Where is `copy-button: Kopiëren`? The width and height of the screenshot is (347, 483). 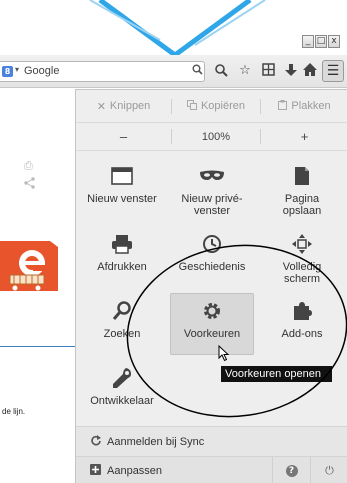
copy-button: Kopiëren is located at coordinates (216, 106).